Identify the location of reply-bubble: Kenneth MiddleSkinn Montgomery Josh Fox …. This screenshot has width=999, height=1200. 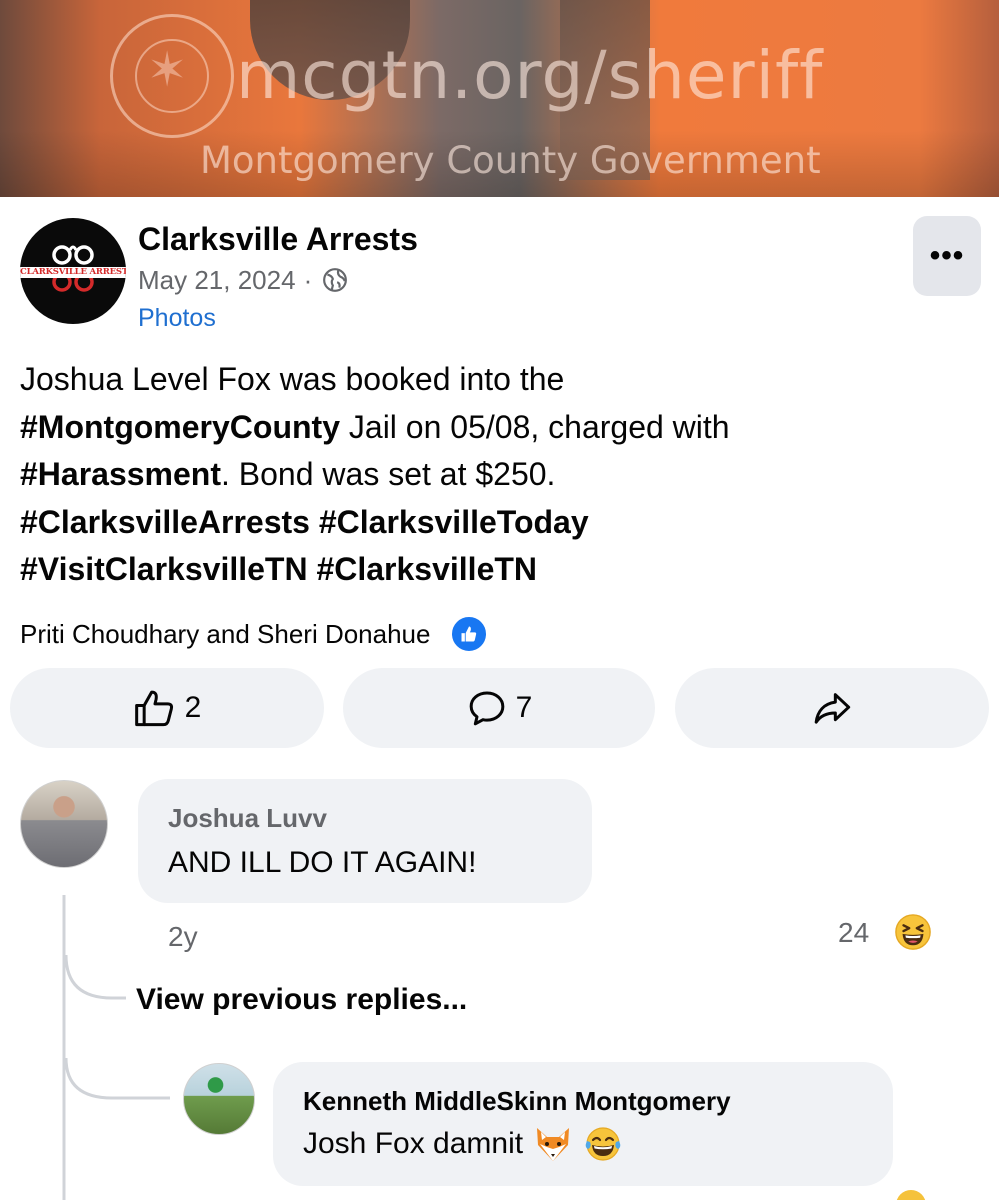
(583, 1124).